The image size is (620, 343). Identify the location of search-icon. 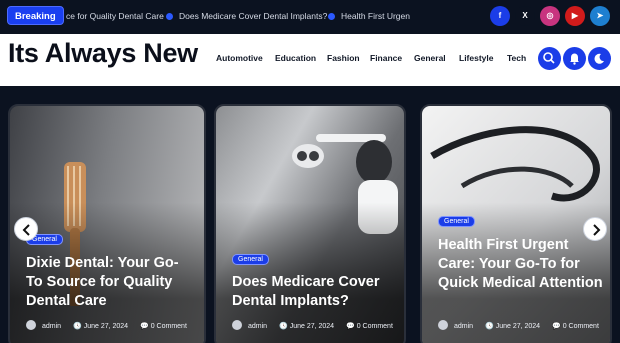
(549, 58).